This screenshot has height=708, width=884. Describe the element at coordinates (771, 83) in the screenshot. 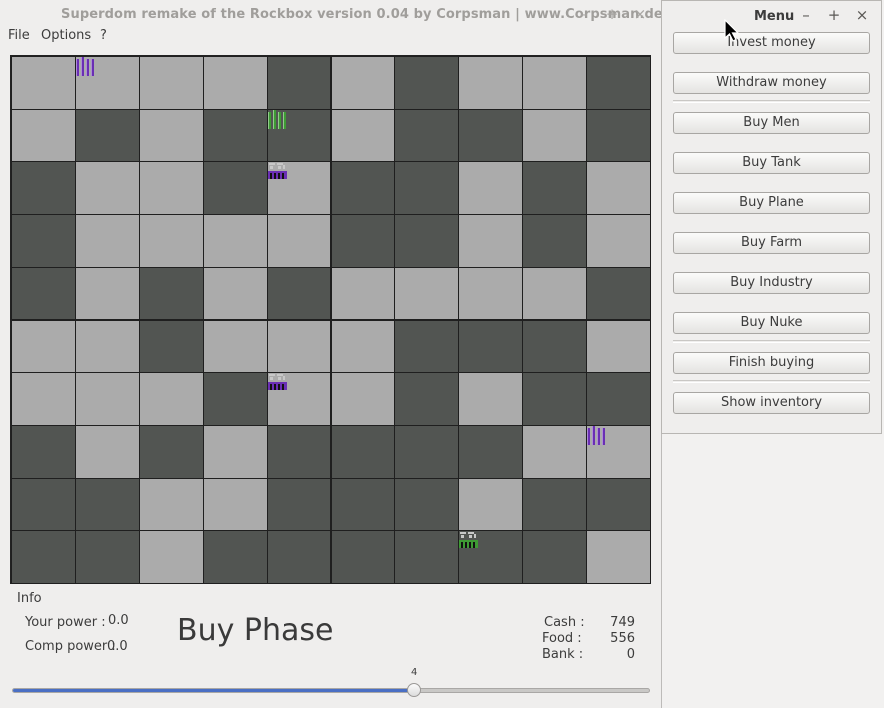

I see `withdraw-money-button: Withdraw money` at that location.